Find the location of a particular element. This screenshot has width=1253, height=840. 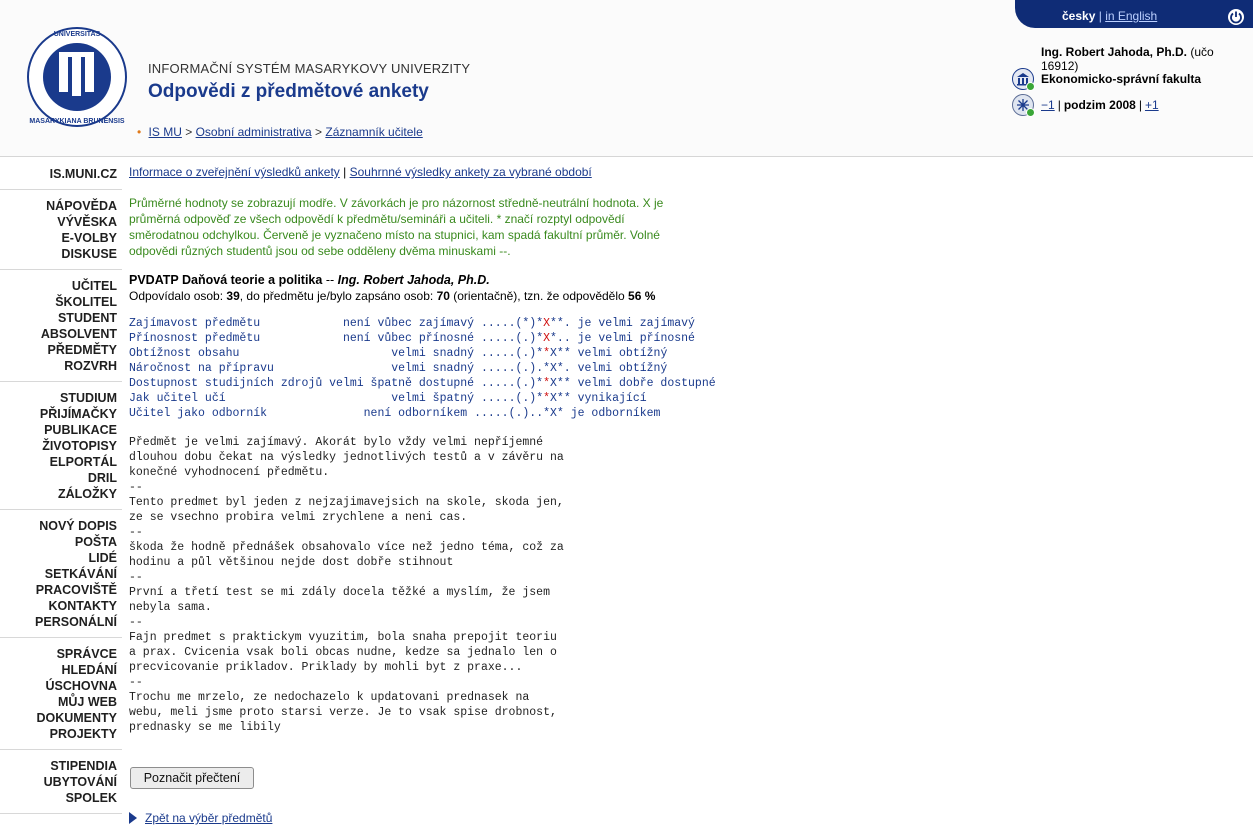

check-icon is located at coordinates (1030, 112).